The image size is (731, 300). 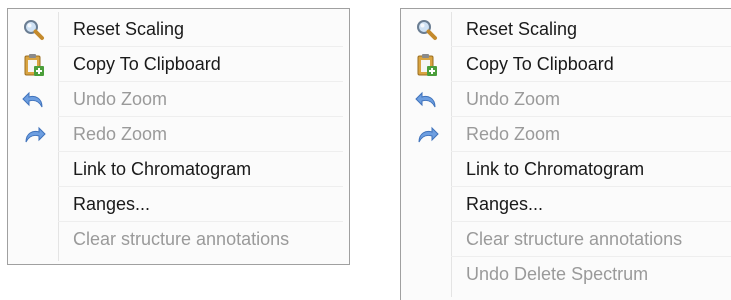 I want to click on menu-item-undo-delete-spectrum: Undo Delete Spectrum, so click(x=567, y=274).